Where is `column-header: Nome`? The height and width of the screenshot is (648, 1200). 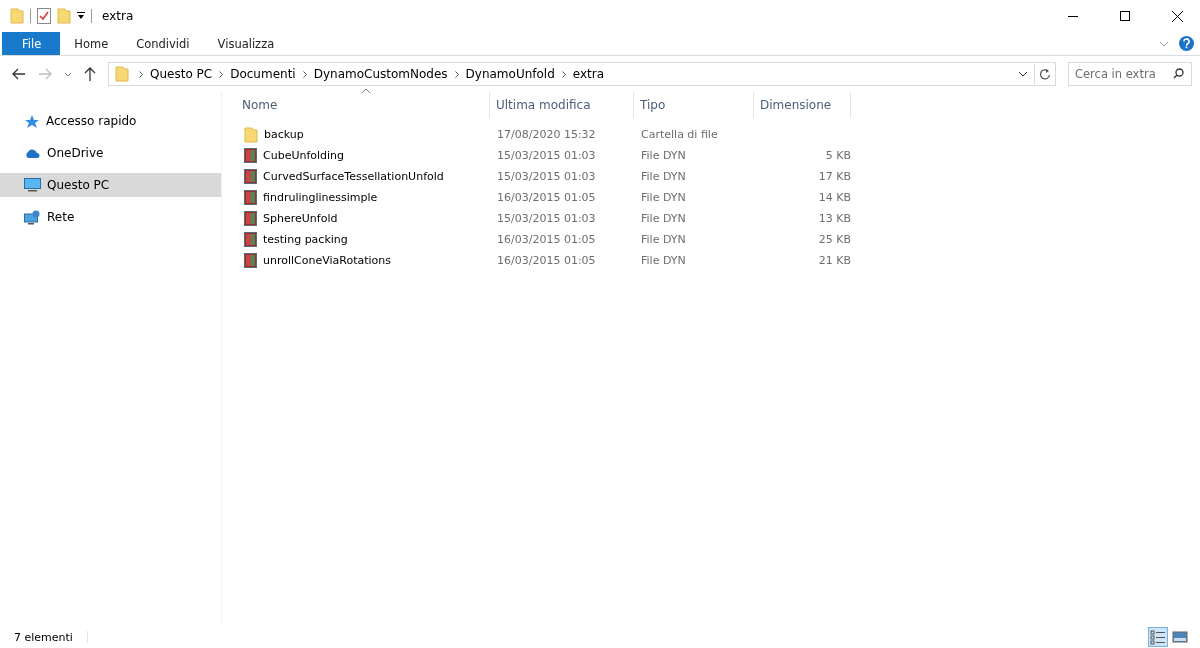 column-header: Nome is located at coordinates (363, 105).